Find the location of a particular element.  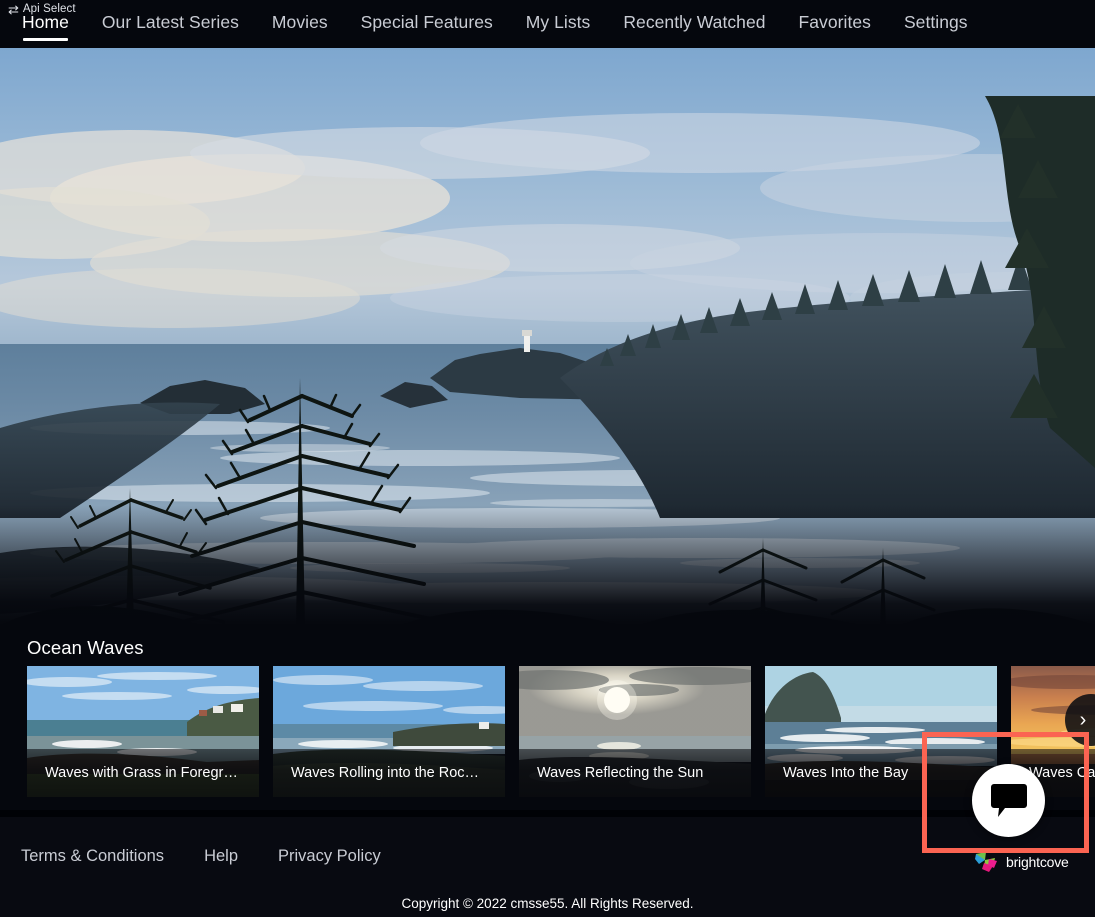

nav-item-my-lists: My Lists is located at coordinates (558, 16).